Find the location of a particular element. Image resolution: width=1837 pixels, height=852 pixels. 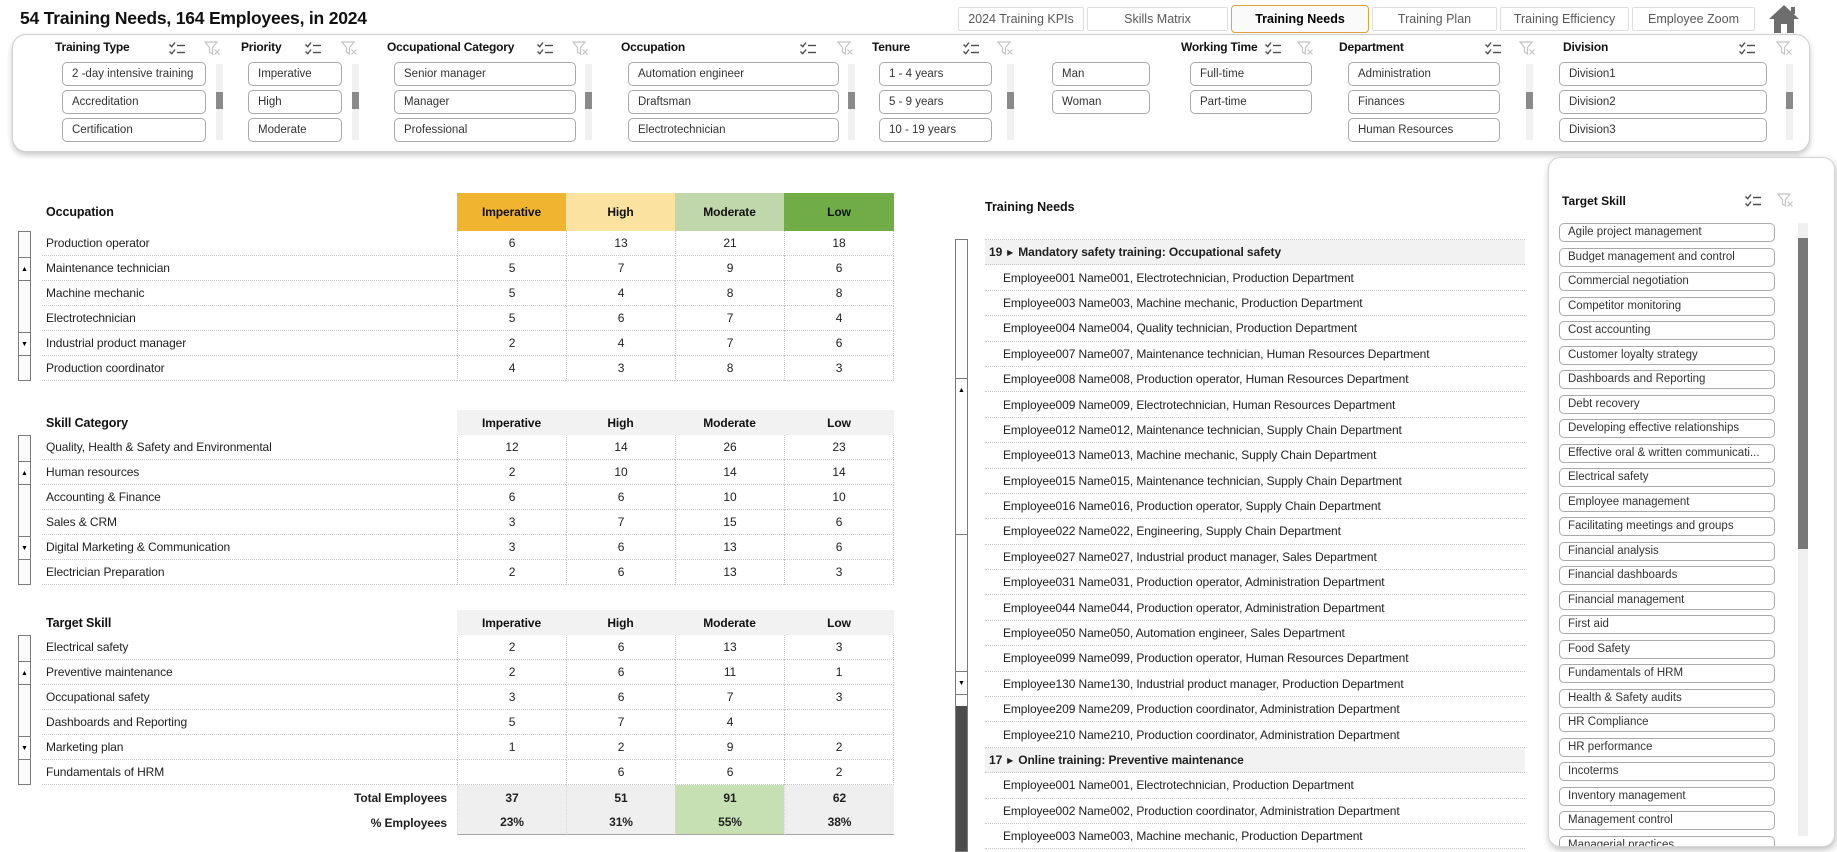

slicer-item-division: Division3 is located at coordinates (1663, 130).